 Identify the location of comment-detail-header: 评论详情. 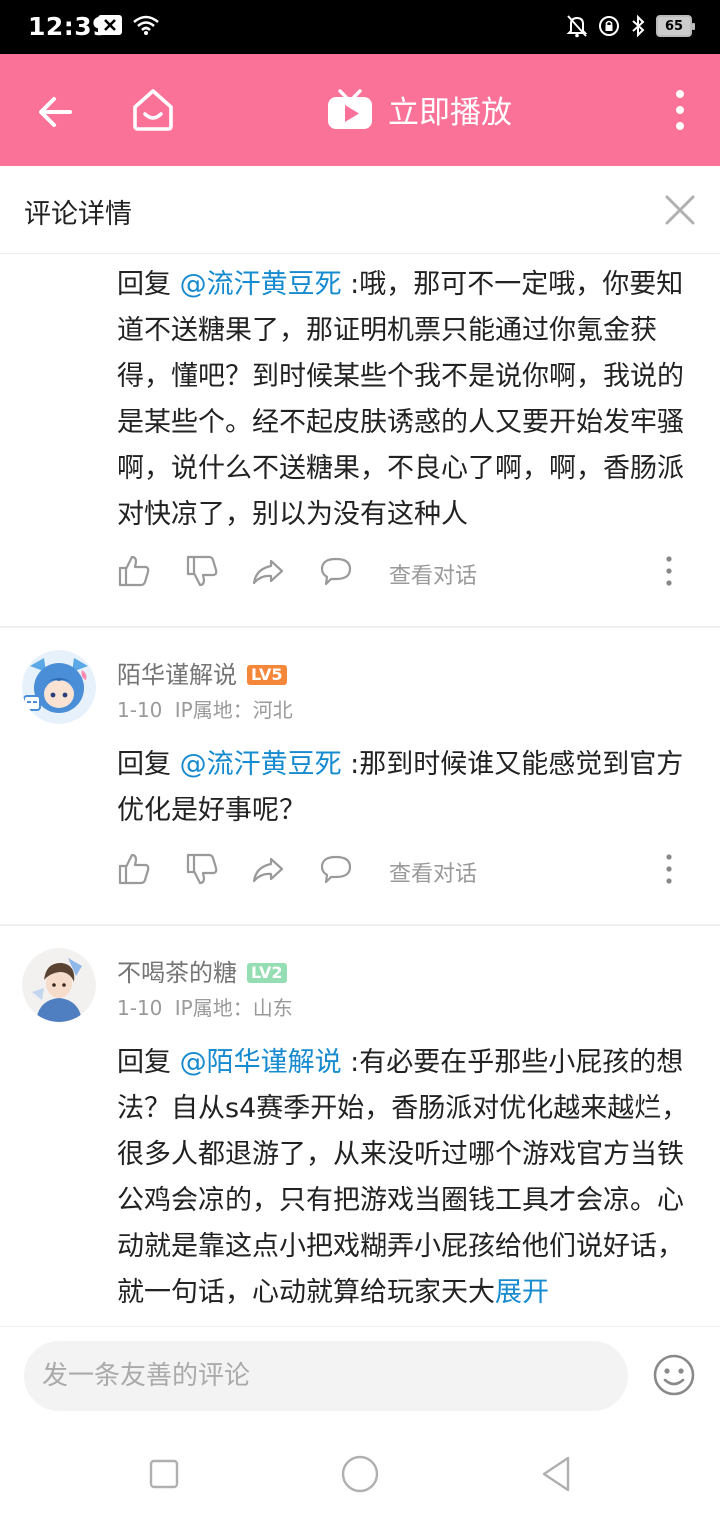
(360, 210).